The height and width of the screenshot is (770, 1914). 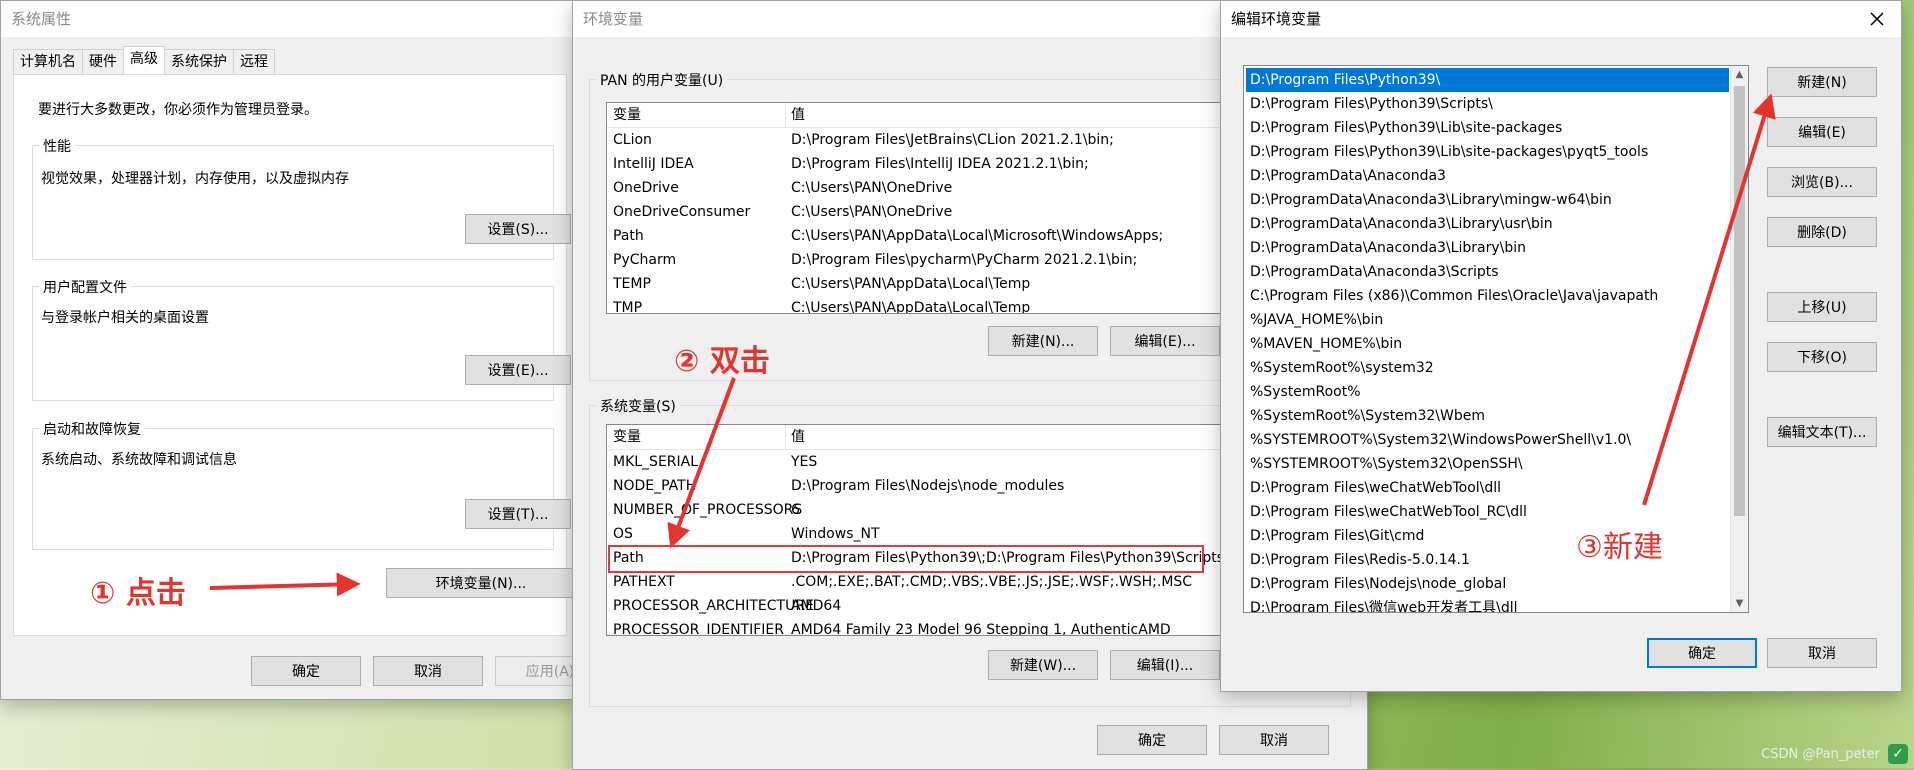 What do you see at coordinates (289, 19) in the screenshot?
I see `window-title: 系统属性` at bounding box center [289, 19].